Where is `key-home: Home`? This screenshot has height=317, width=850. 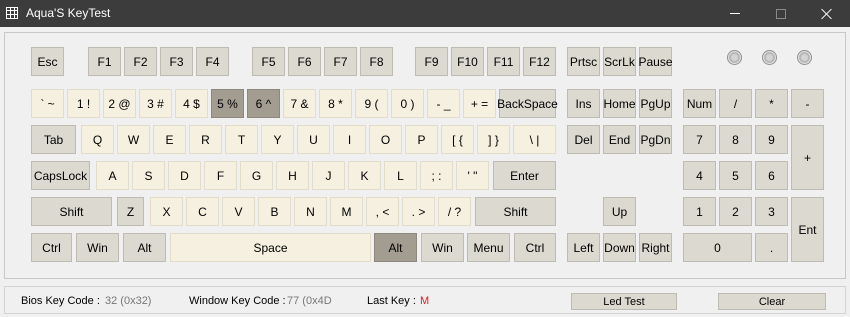
key-home: Home is located at coordinates (619, 103).